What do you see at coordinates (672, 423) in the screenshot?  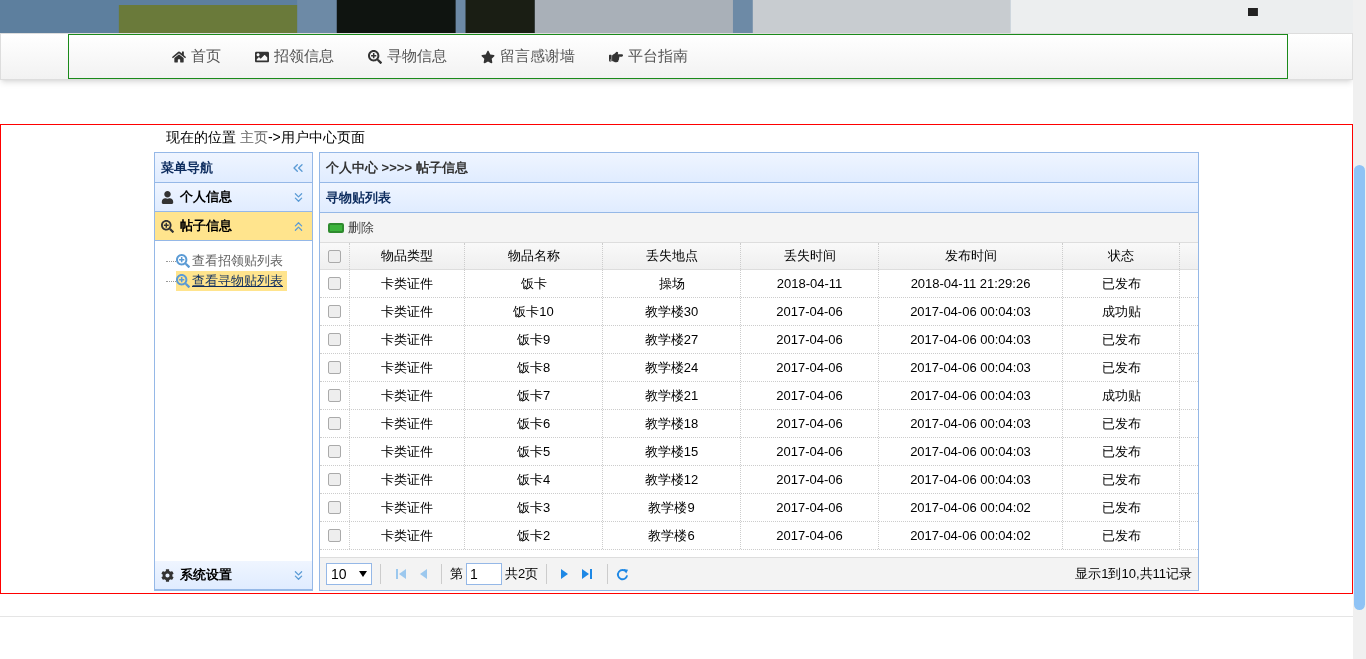 I see `table-cell: 教学楼18` at bounding box center [672, 423].